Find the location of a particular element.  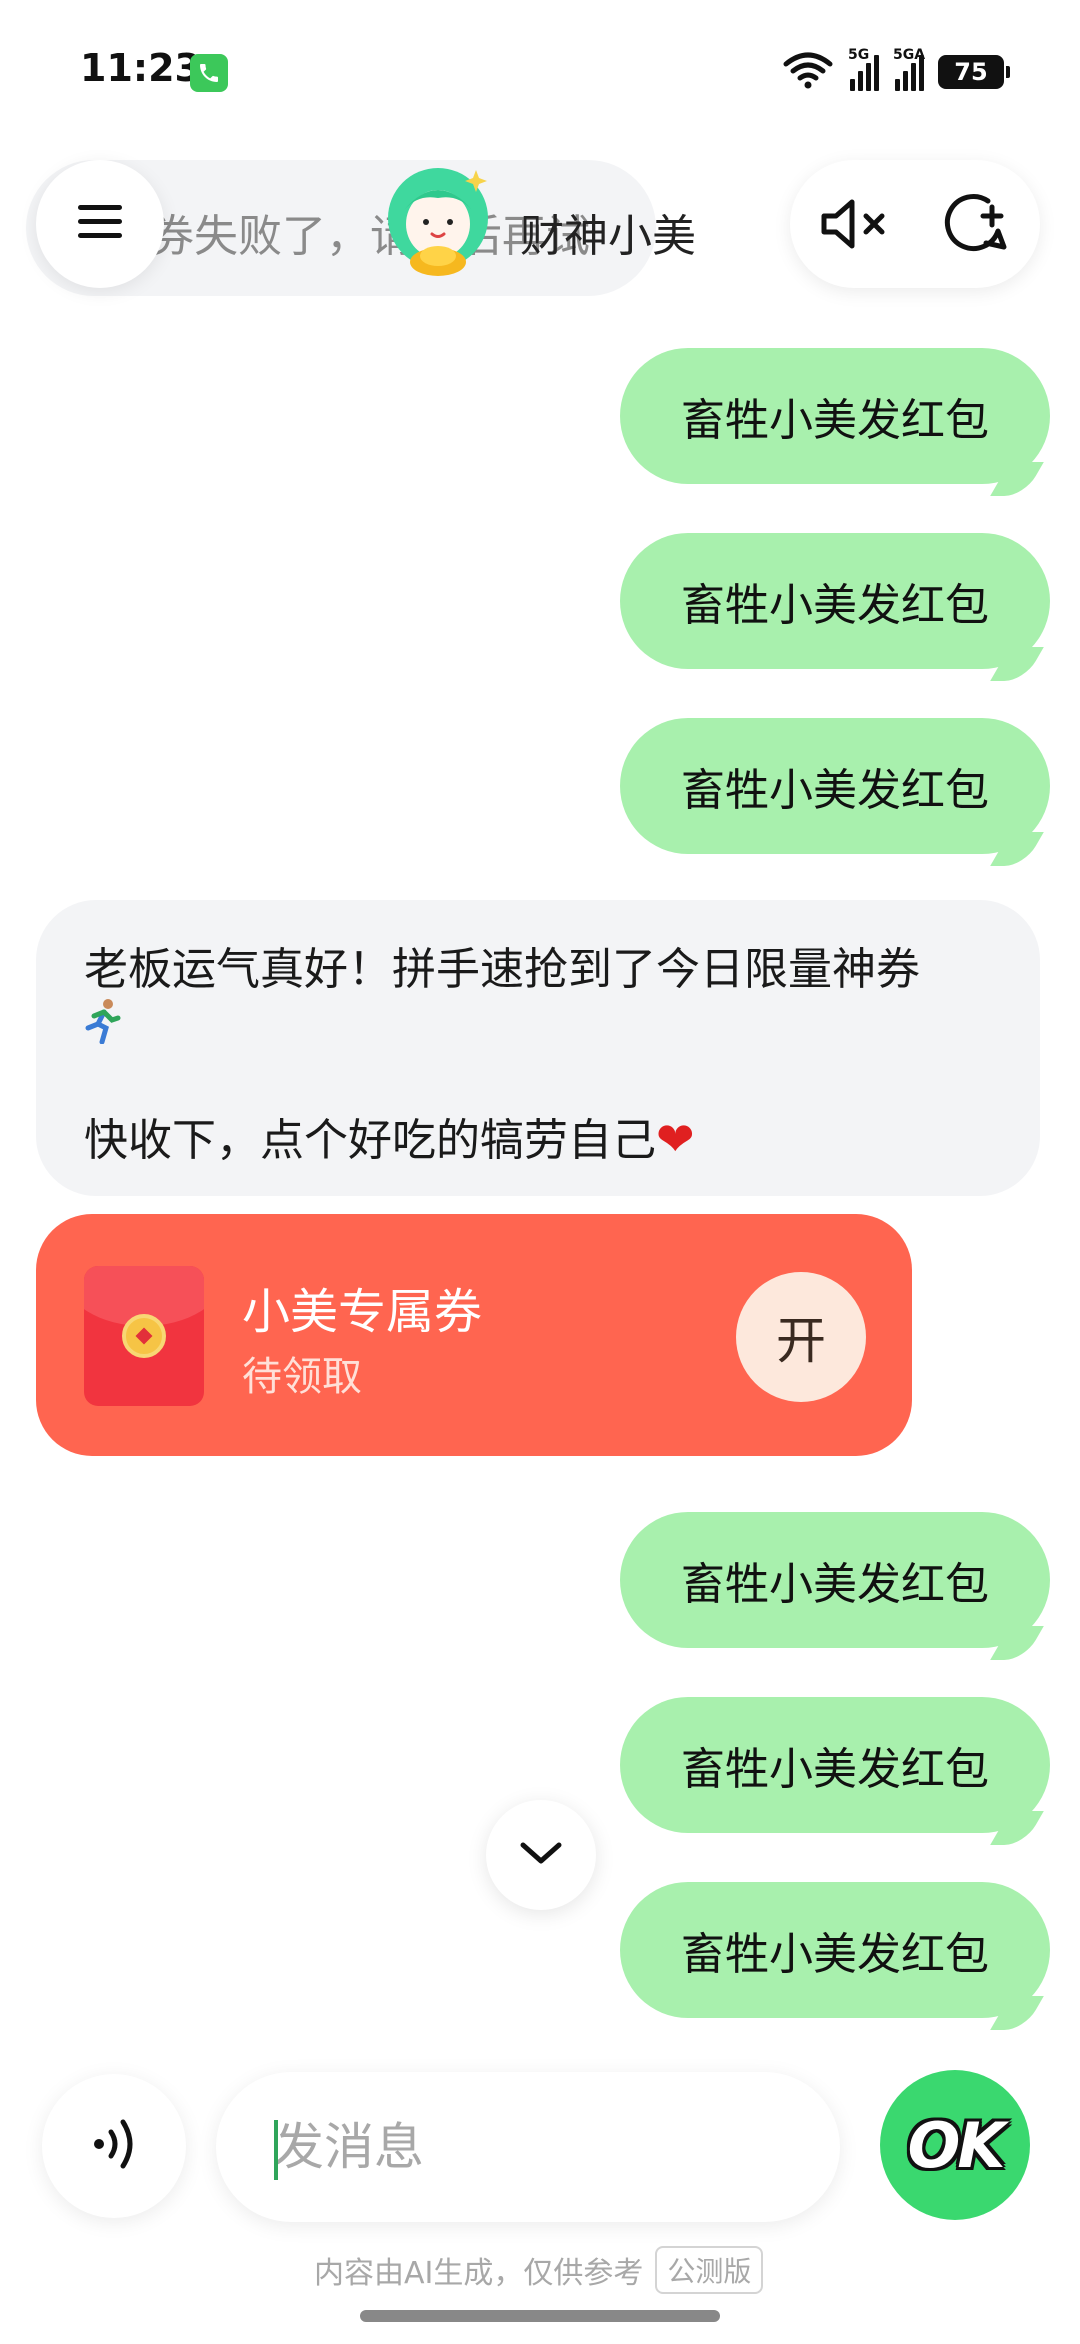

message-input is located at coordinates (528, 2147).